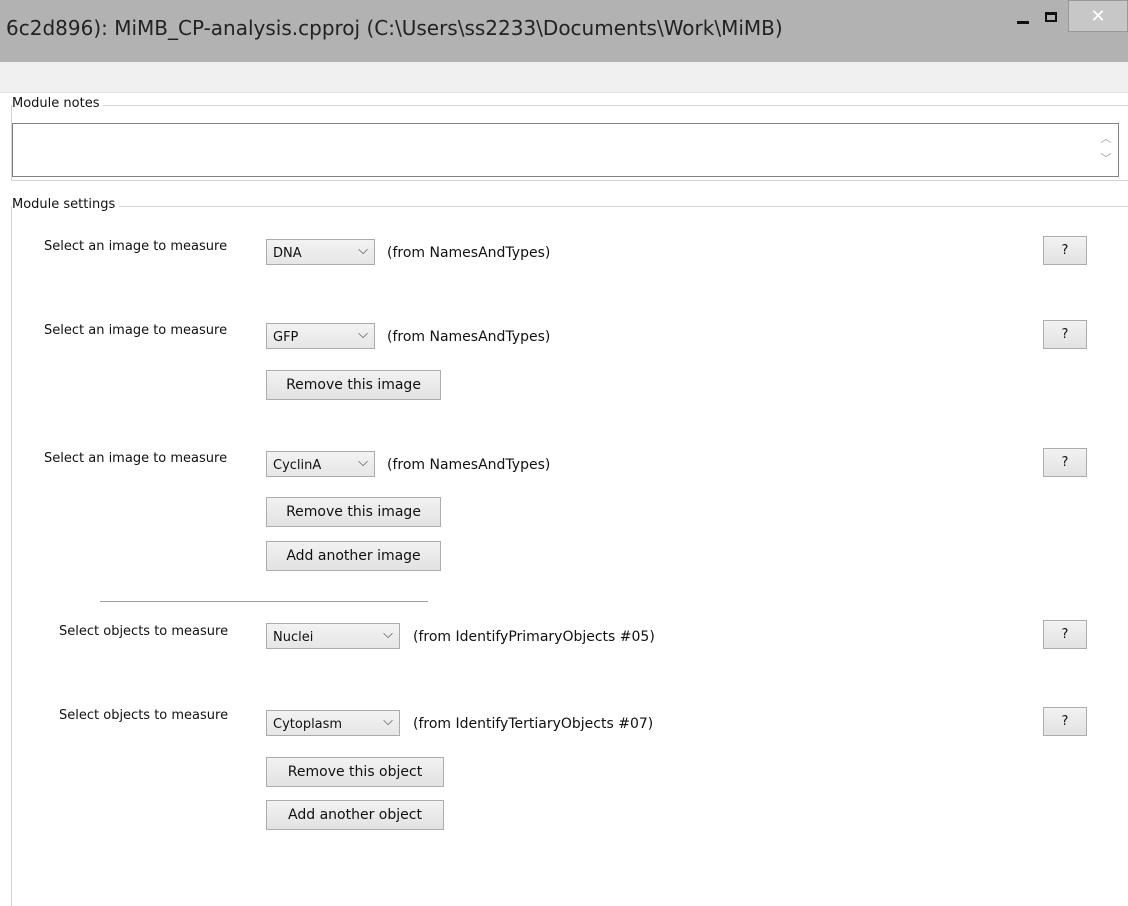 This screenshot has width=1128, height=906. Describe the element at coordinates (264, 601) in the screenshot. I see `section-divider` at that location.